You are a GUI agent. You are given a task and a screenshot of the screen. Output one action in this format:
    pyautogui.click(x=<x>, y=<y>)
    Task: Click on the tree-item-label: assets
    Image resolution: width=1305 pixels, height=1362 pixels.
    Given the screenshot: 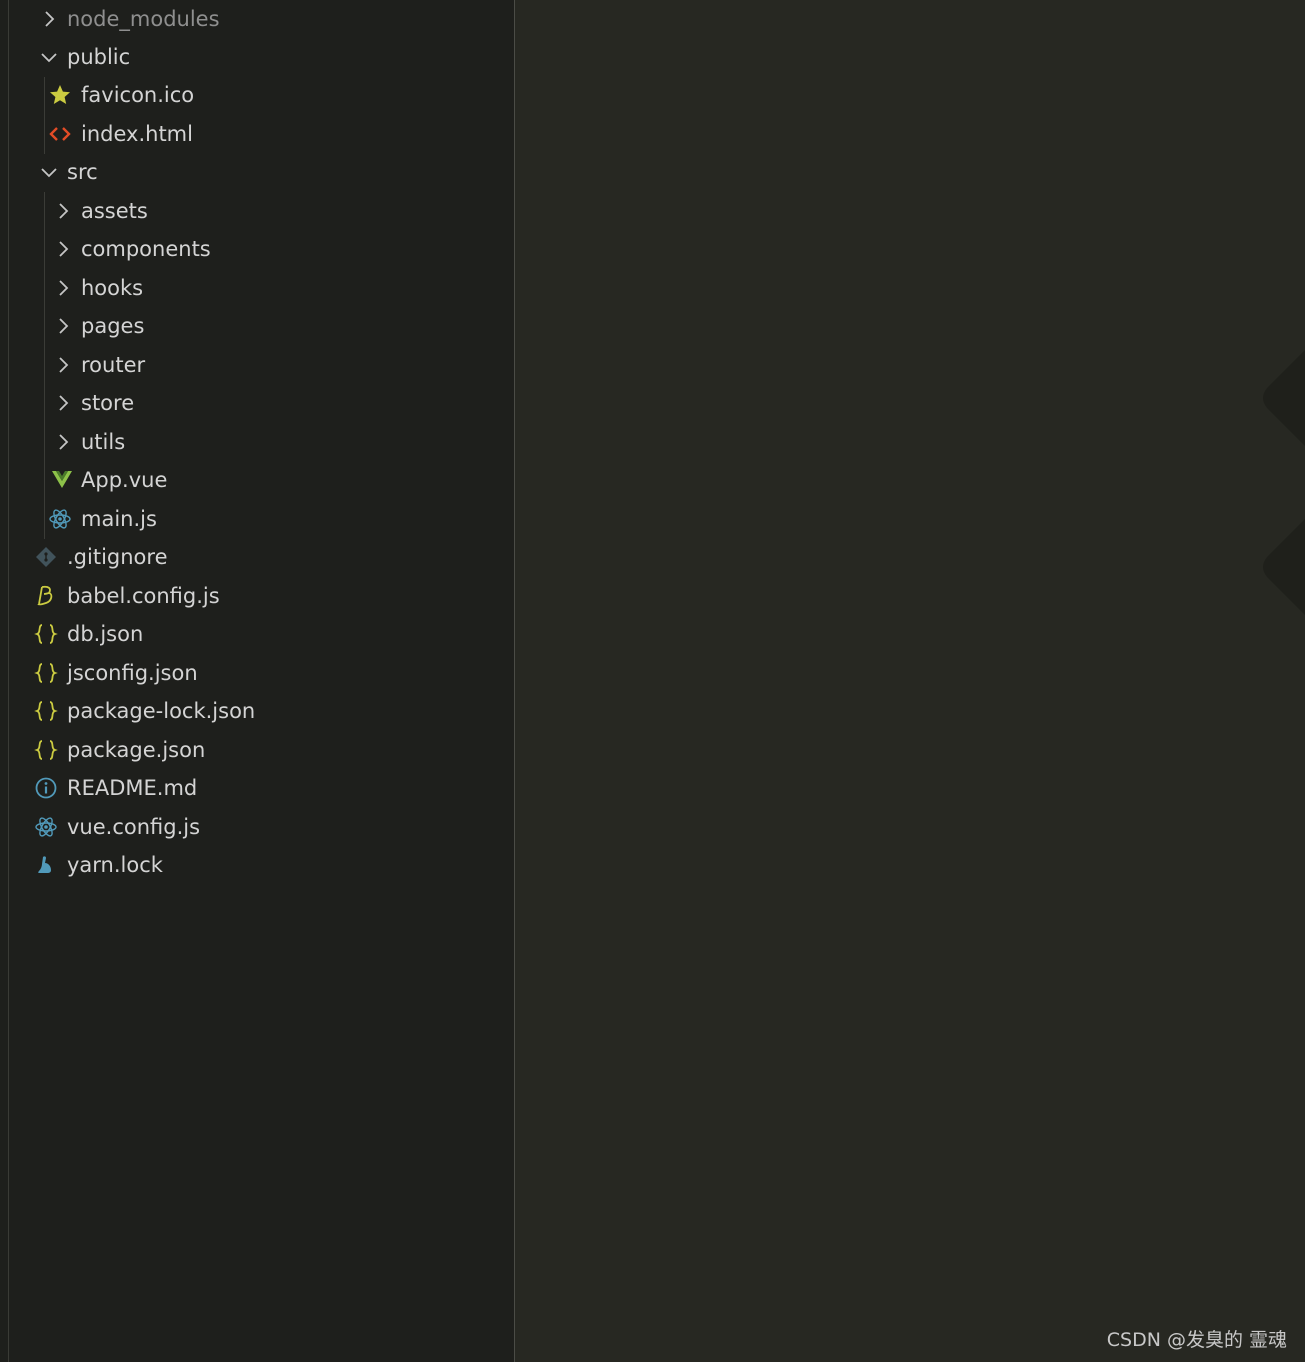 What is the action you would take?
    pyautogui.click(x=114, y=211)
    